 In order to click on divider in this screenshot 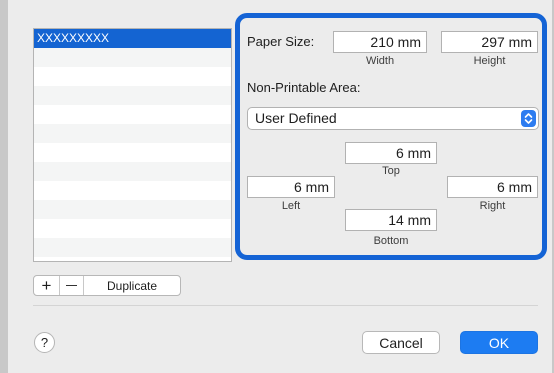, I will do `click(285, 305)`.